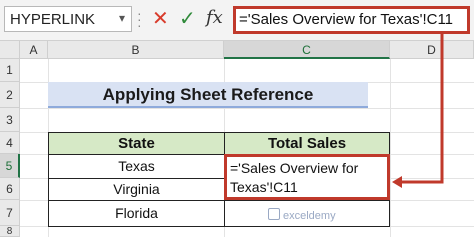 Image resolution: width=474 pixels, height=240 pixels. What do you see at coordinates (10, 120) in the screenshot?
I see `row-header-3: 3` at bounding box center [10, 120].